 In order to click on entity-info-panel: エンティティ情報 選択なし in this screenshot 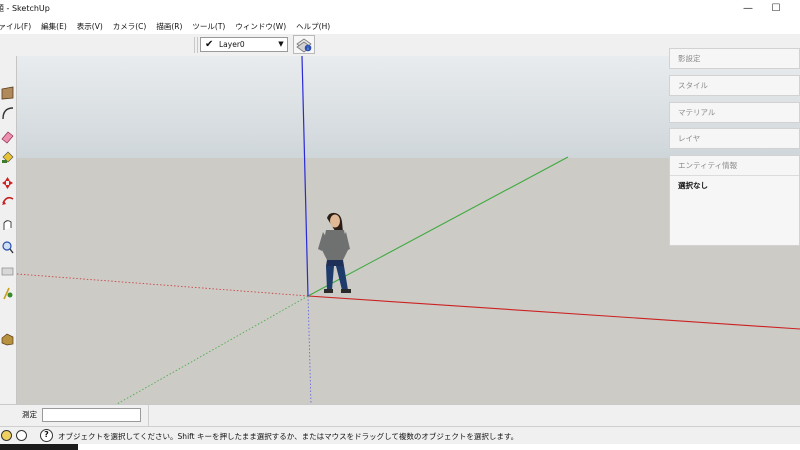, I will do `click(734, 200)`.